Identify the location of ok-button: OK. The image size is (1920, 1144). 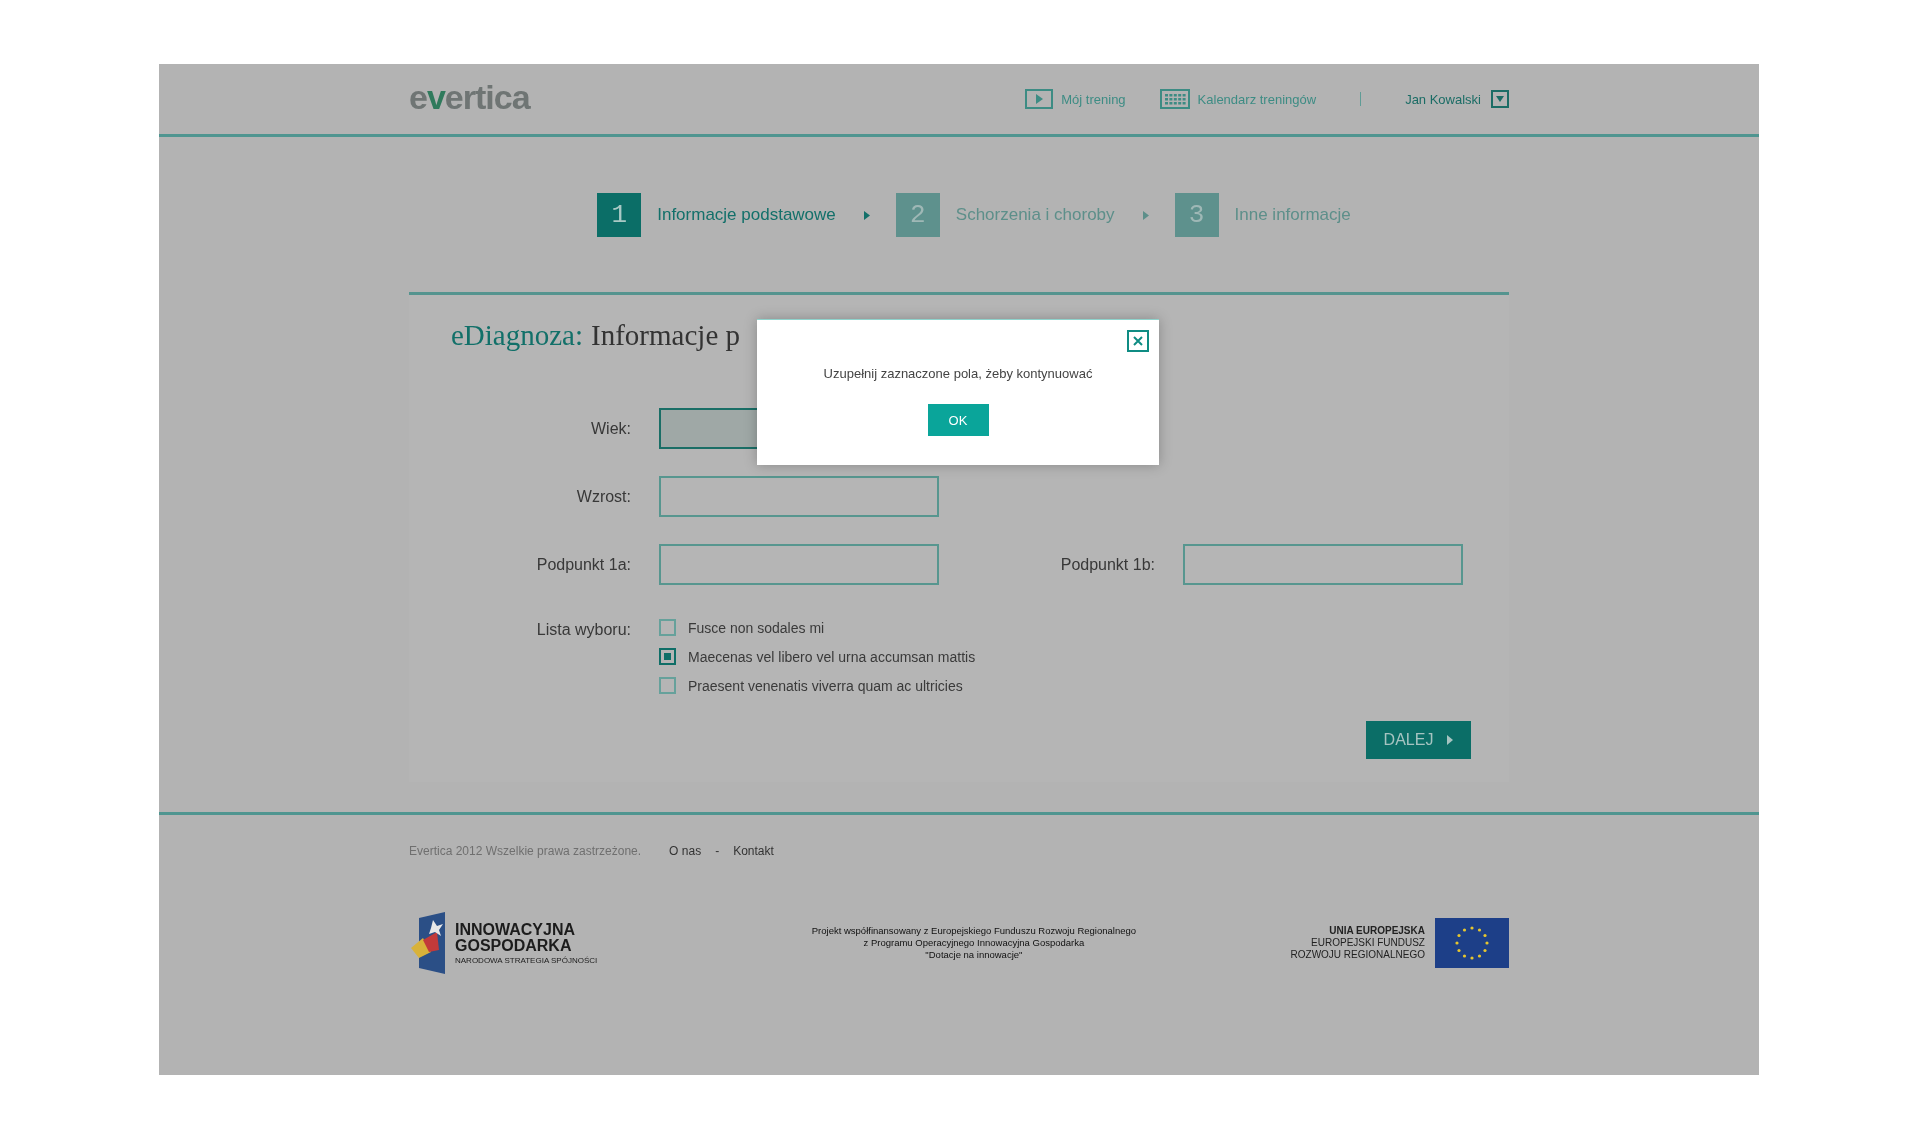
(958, 420).